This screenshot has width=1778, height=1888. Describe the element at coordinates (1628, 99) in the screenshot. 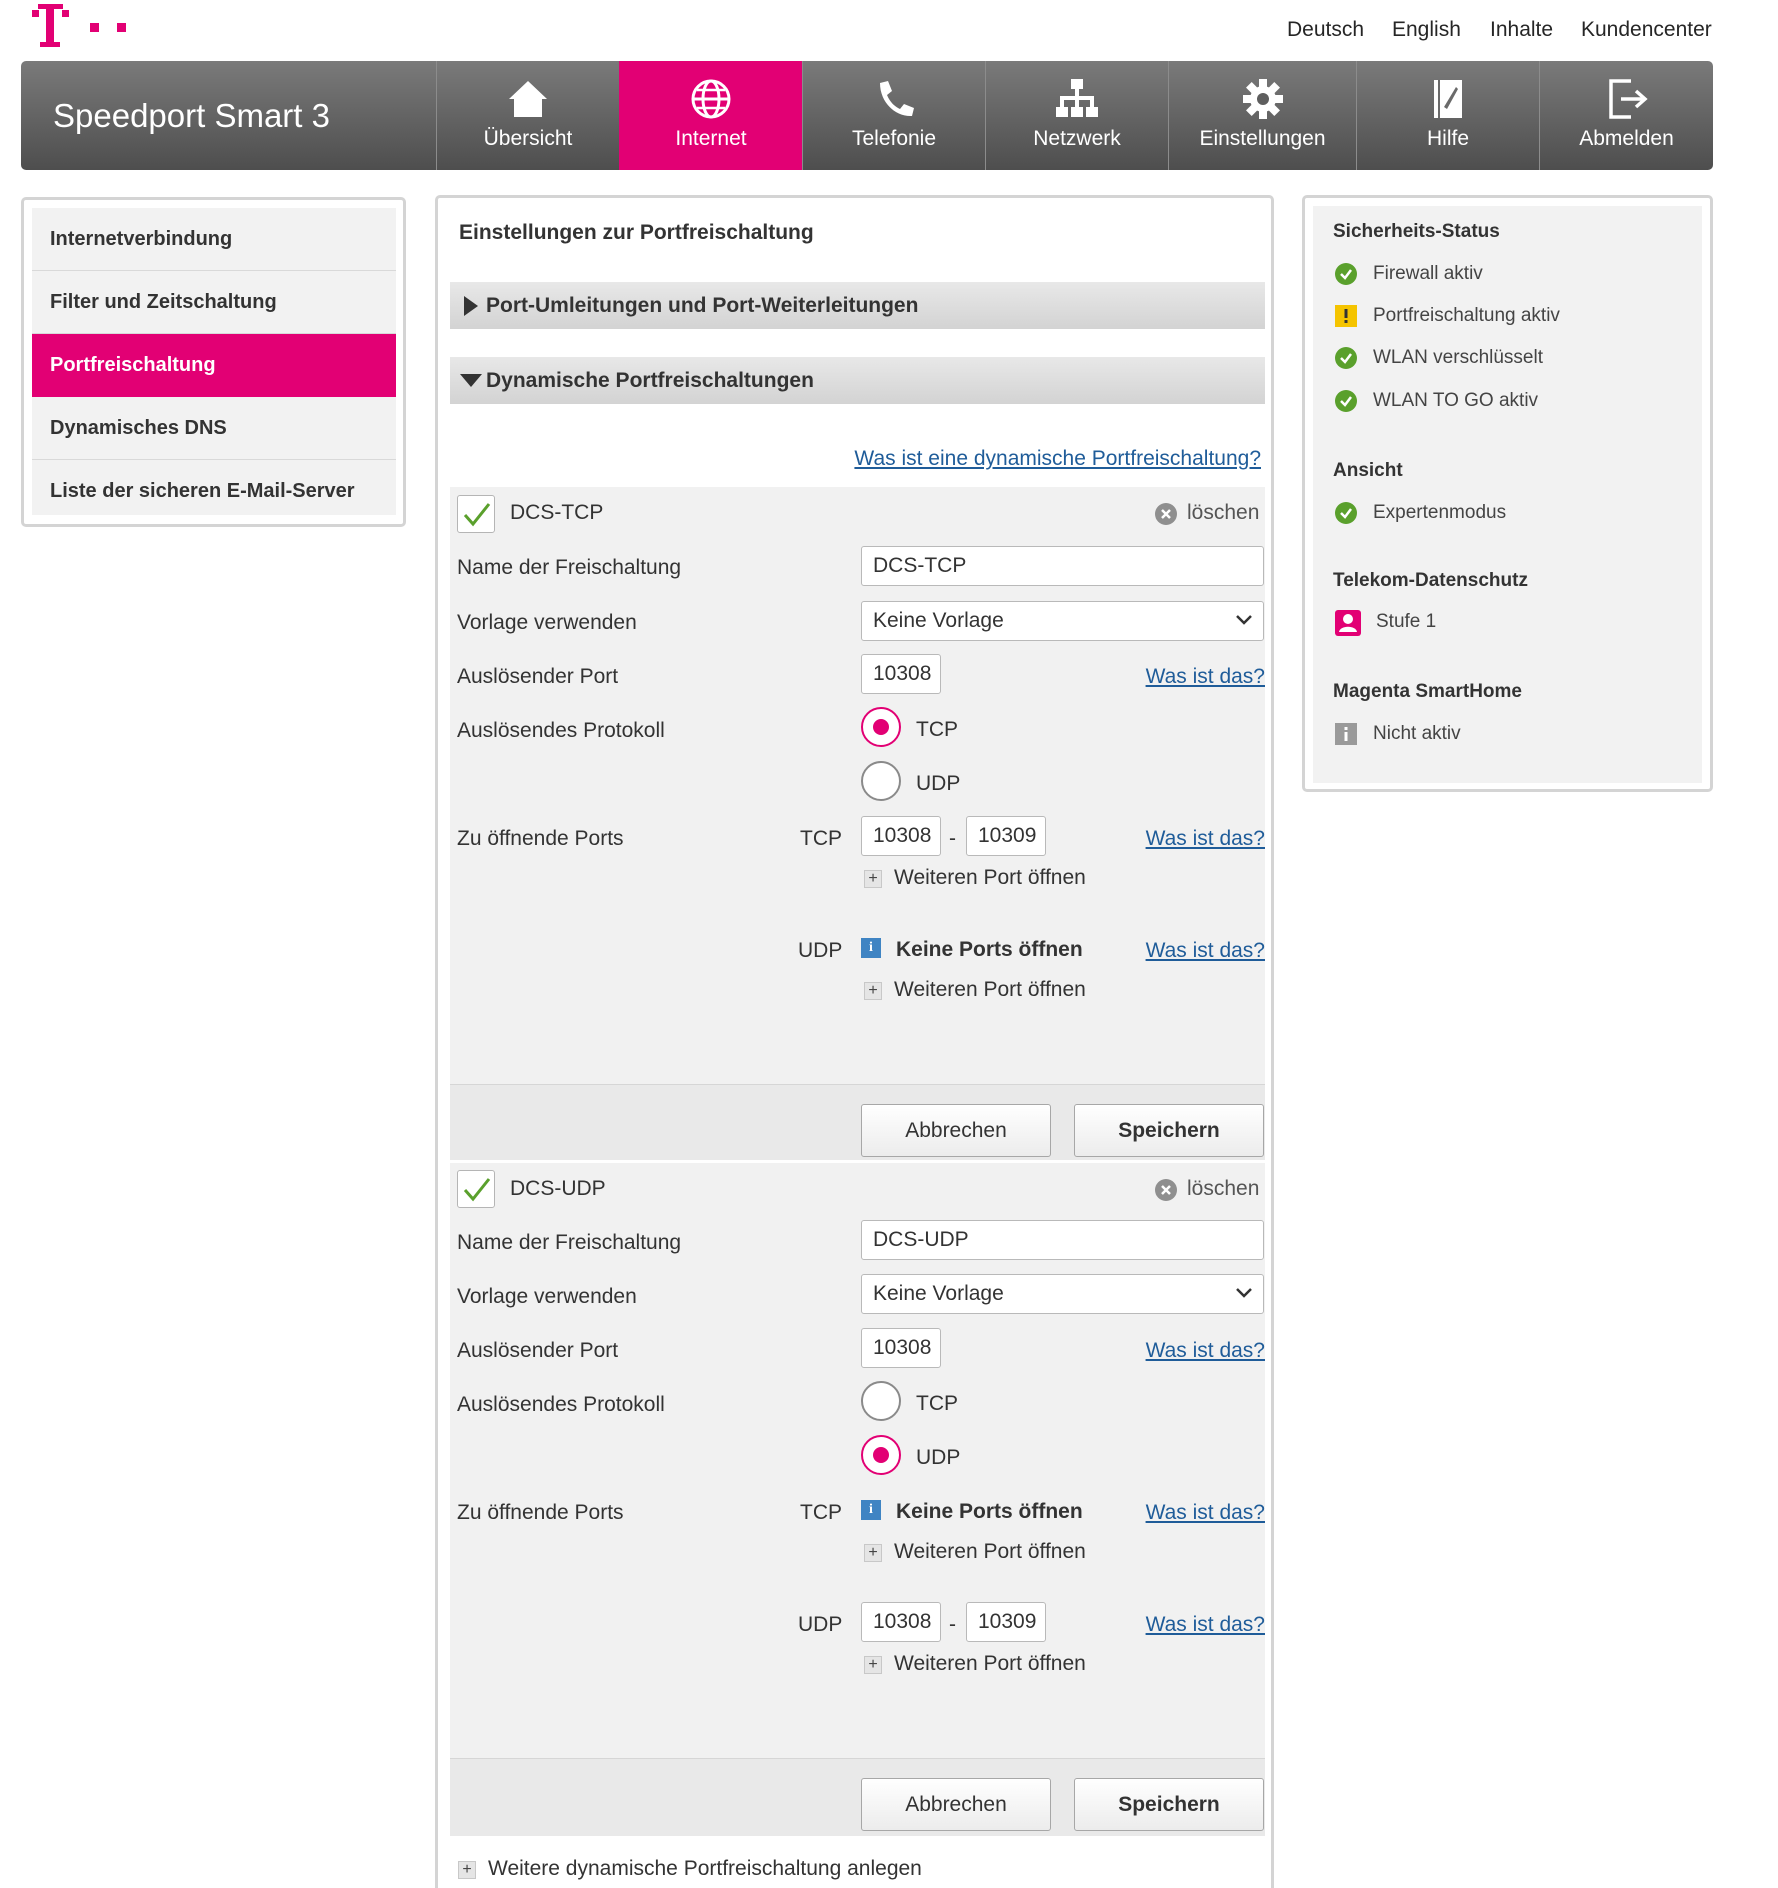

I see `logout-icon` at that location.